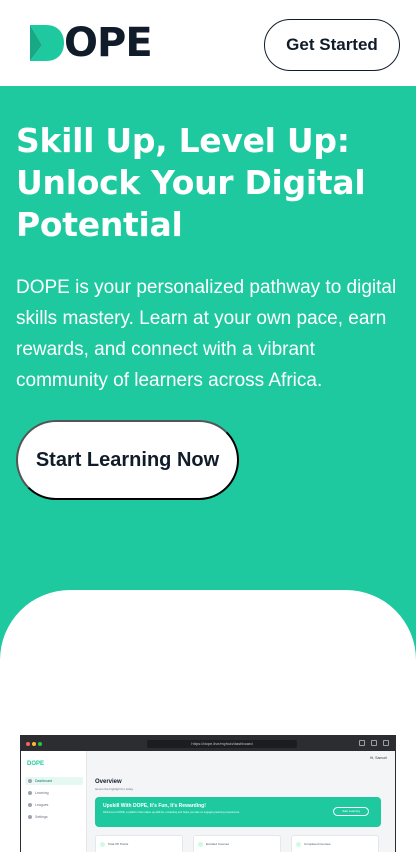 The width and height of the screenshot is (416, 852). Describe the element at coordinates (378, 758) in the screenshot. I see `preview-user: Hi, Samuel` at that location.